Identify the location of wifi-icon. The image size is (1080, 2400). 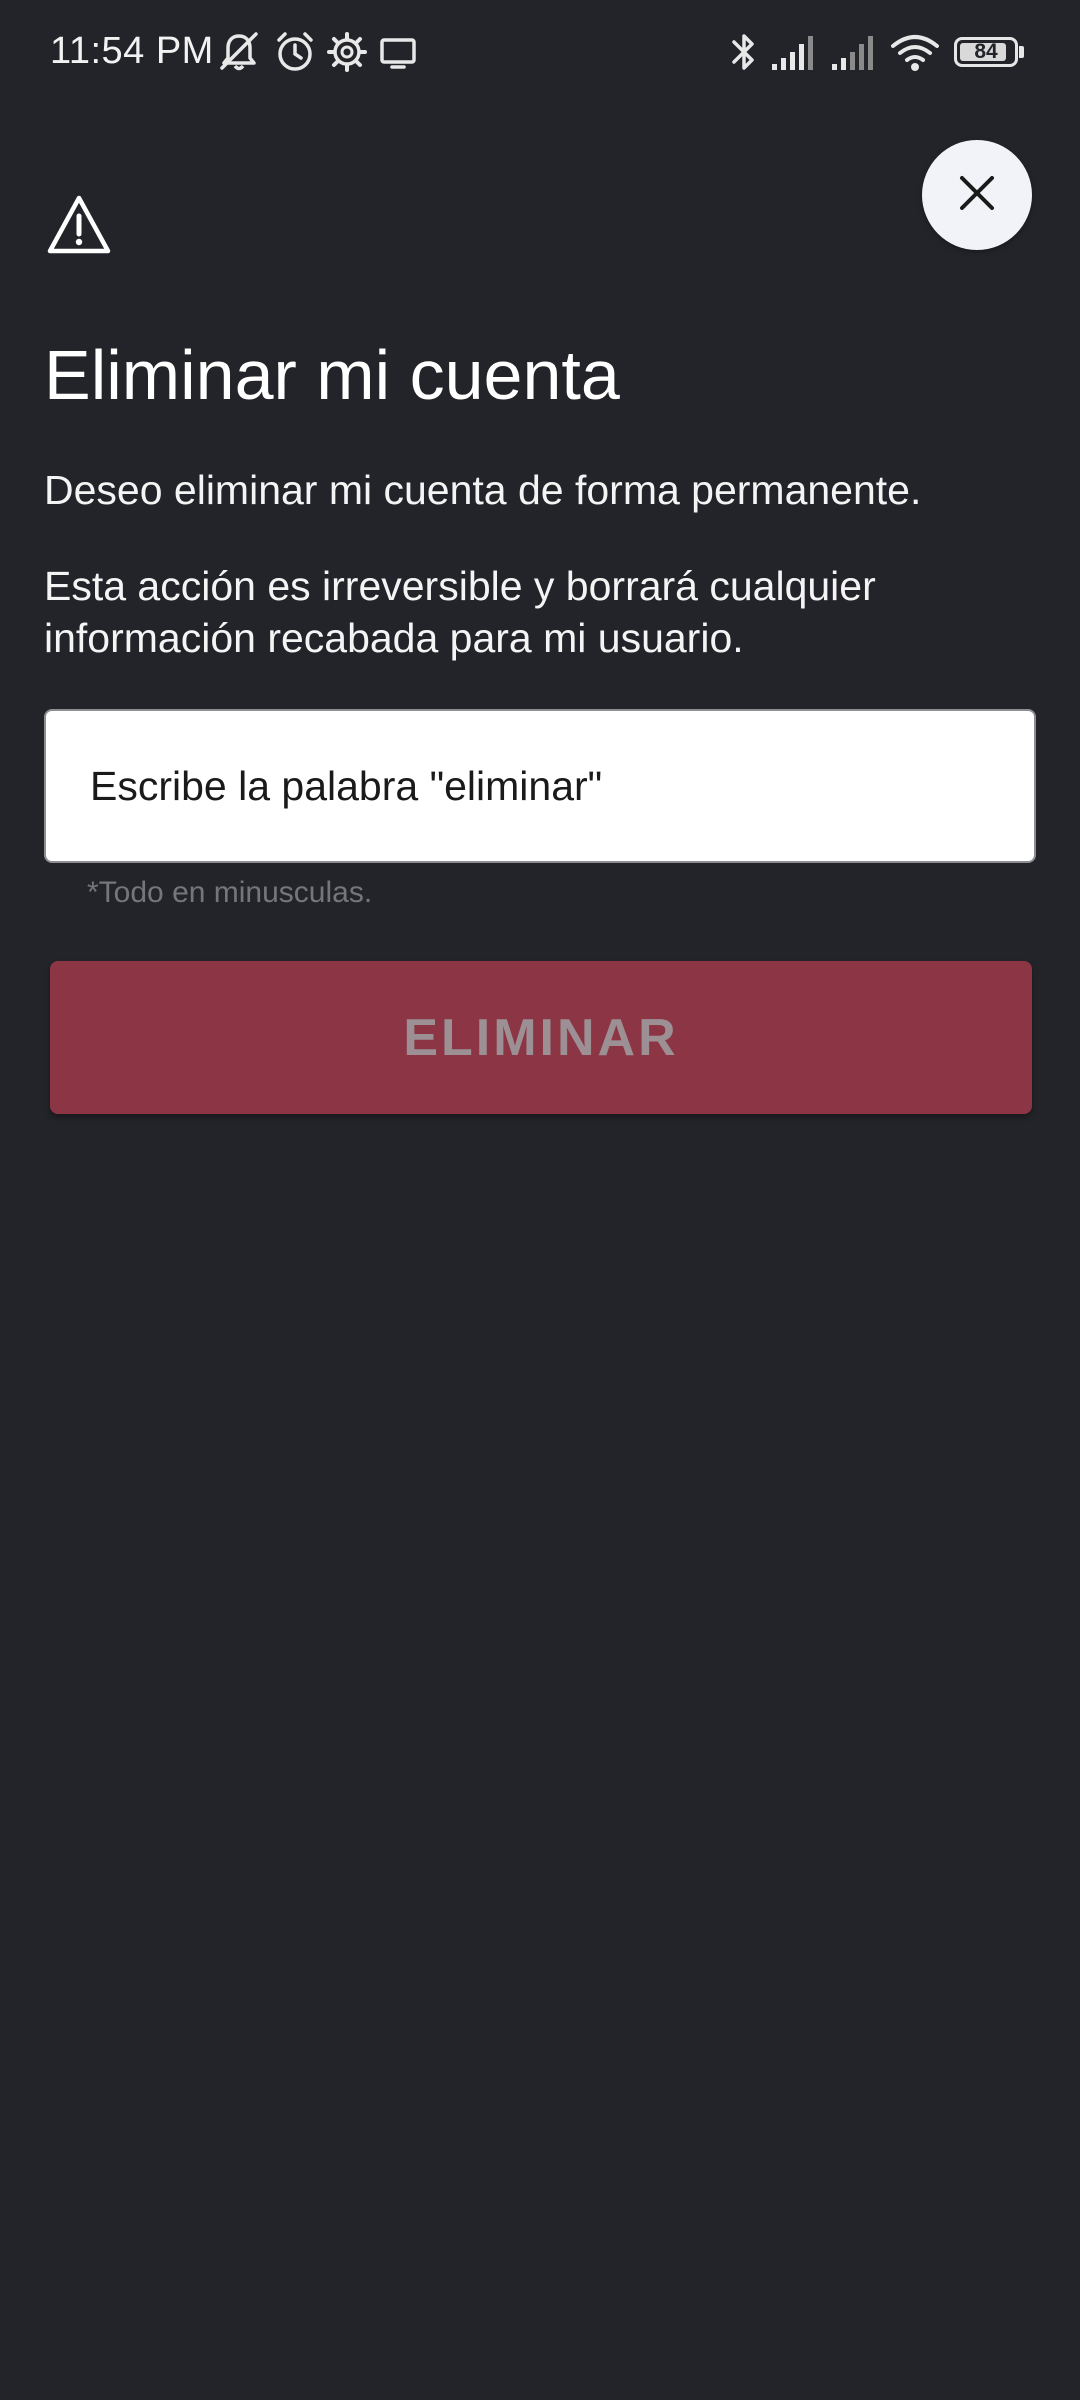
(915, 52).